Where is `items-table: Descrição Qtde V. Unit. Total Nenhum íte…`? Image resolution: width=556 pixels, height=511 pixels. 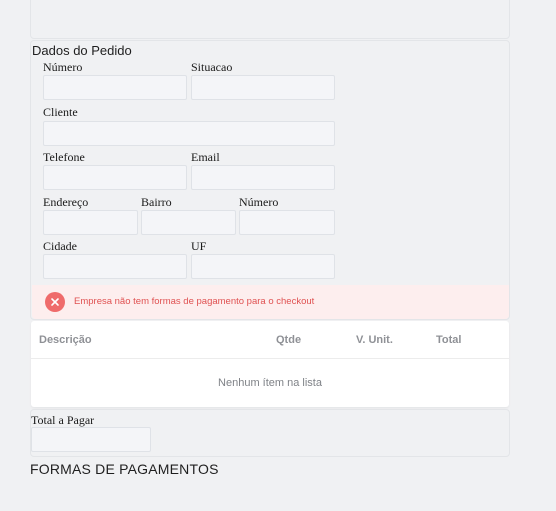 items-table: Descrição Qtde V. Unit. Total Nenhum íte… is located at coordinates (270, 364).